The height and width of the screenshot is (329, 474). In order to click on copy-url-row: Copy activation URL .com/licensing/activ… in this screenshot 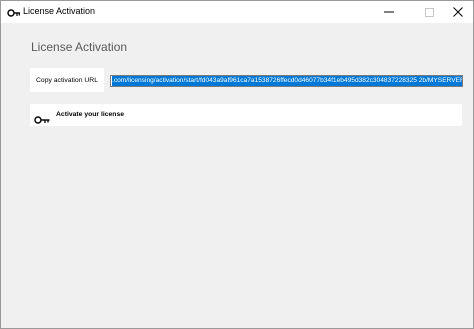, I will do `click(246, 80)`.